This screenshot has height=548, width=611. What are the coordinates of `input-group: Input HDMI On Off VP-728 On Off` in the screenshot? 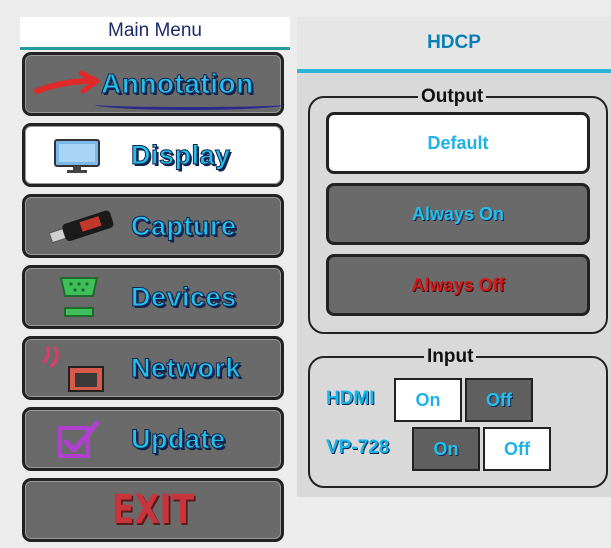 It's located at (458, 417).